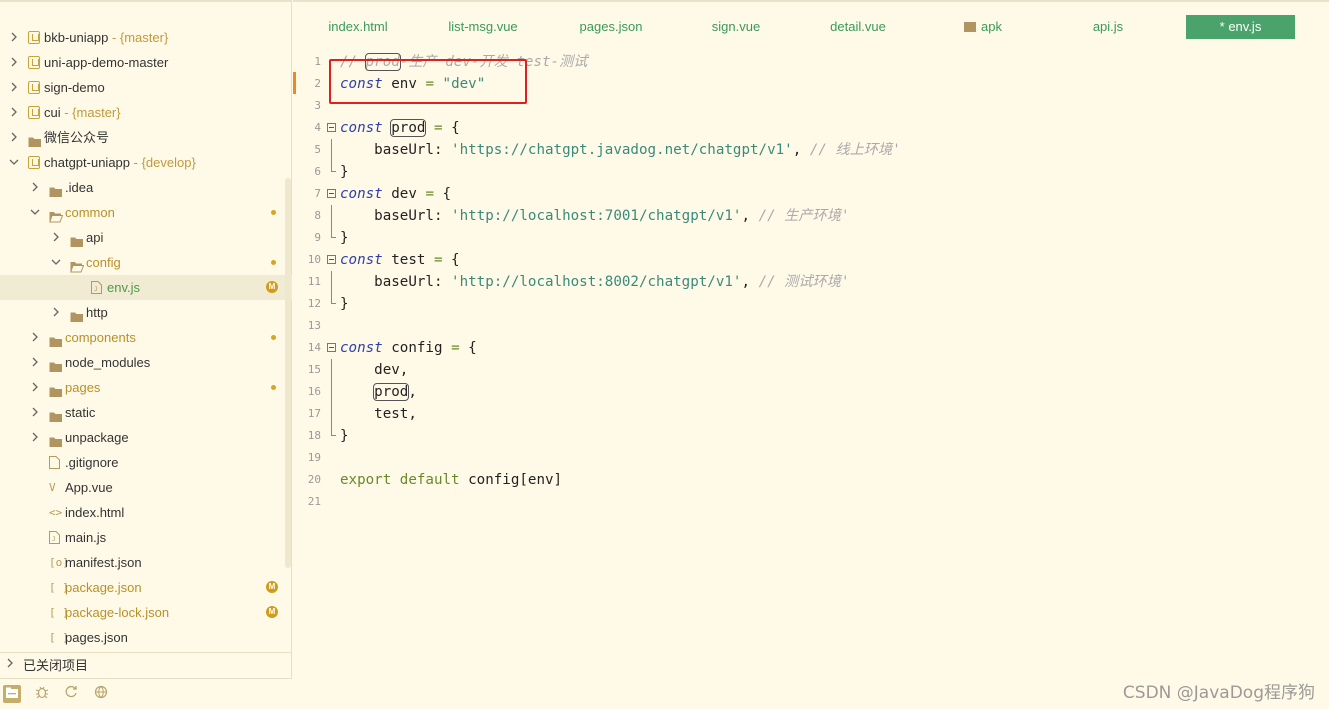  Describe the element at coordinates (331, 282) in the screenshot. I see `fold-guide-line` at that location.